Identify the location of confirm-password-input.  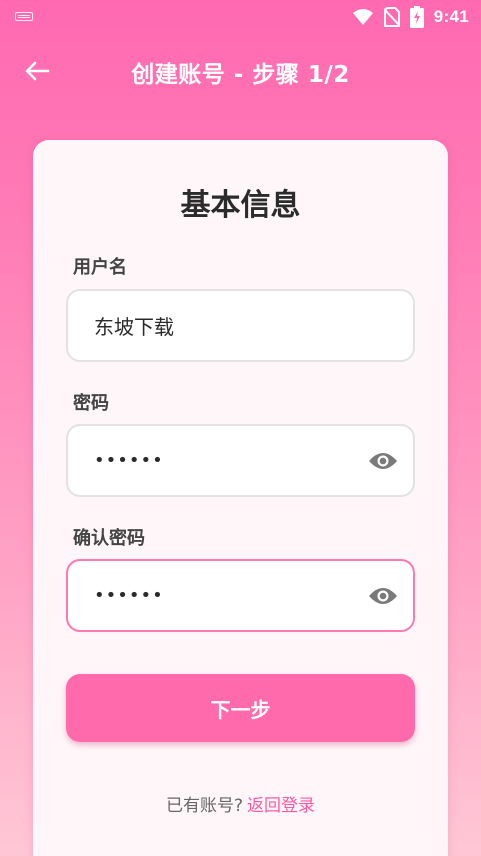
(224, 595).